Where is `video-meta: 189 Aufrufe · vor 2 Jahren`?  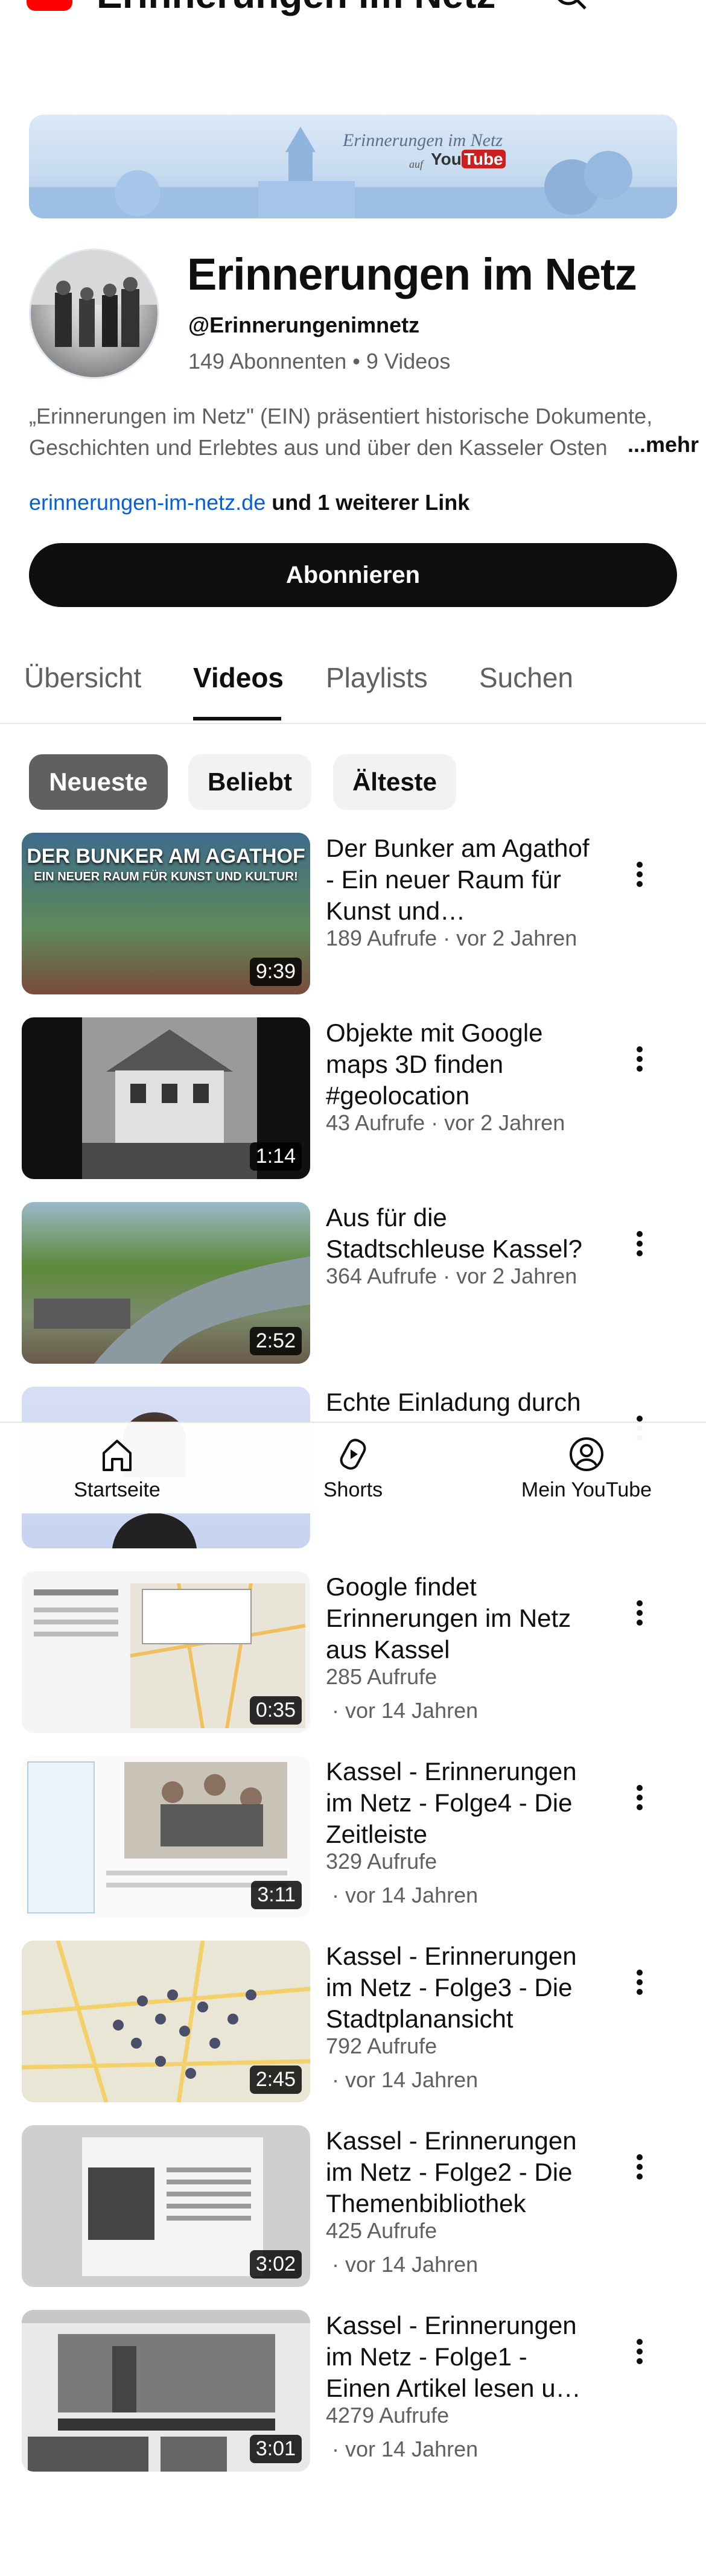 video-meta: 189 Aufrufe · vor 2 Jahren is located at coordinates (451, 938).